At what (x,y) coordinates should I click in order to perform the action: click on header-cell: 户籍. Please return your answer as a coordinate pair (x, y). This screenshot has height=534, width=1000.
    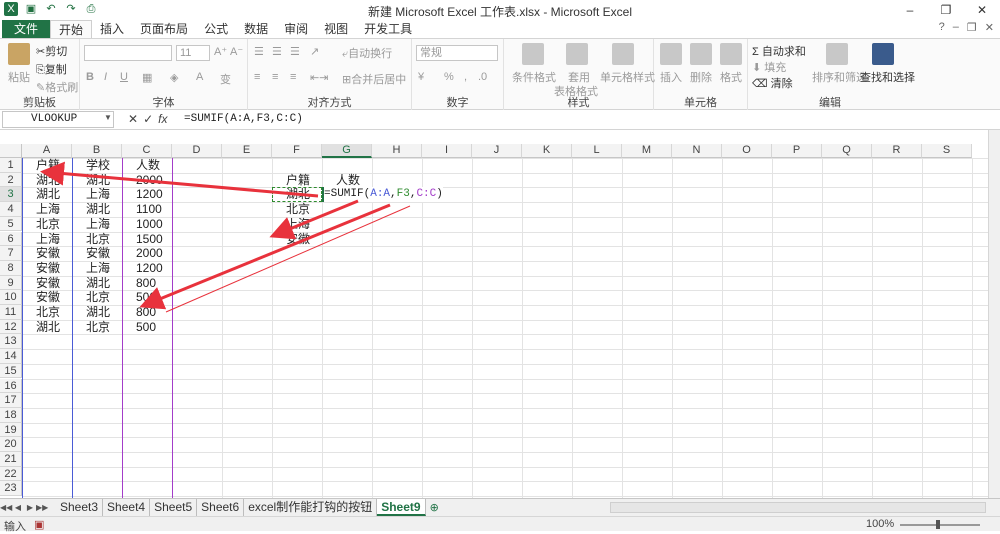
    Looking at the image, I should click on (48, 165).